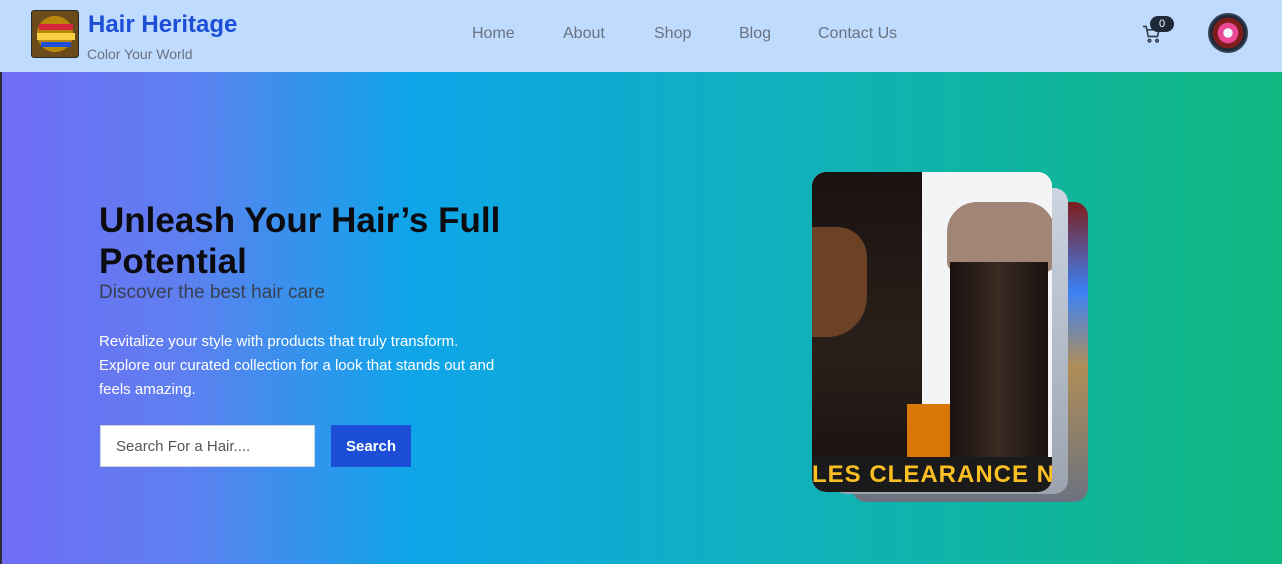  I want to click on logo-image, so click(55, 34).